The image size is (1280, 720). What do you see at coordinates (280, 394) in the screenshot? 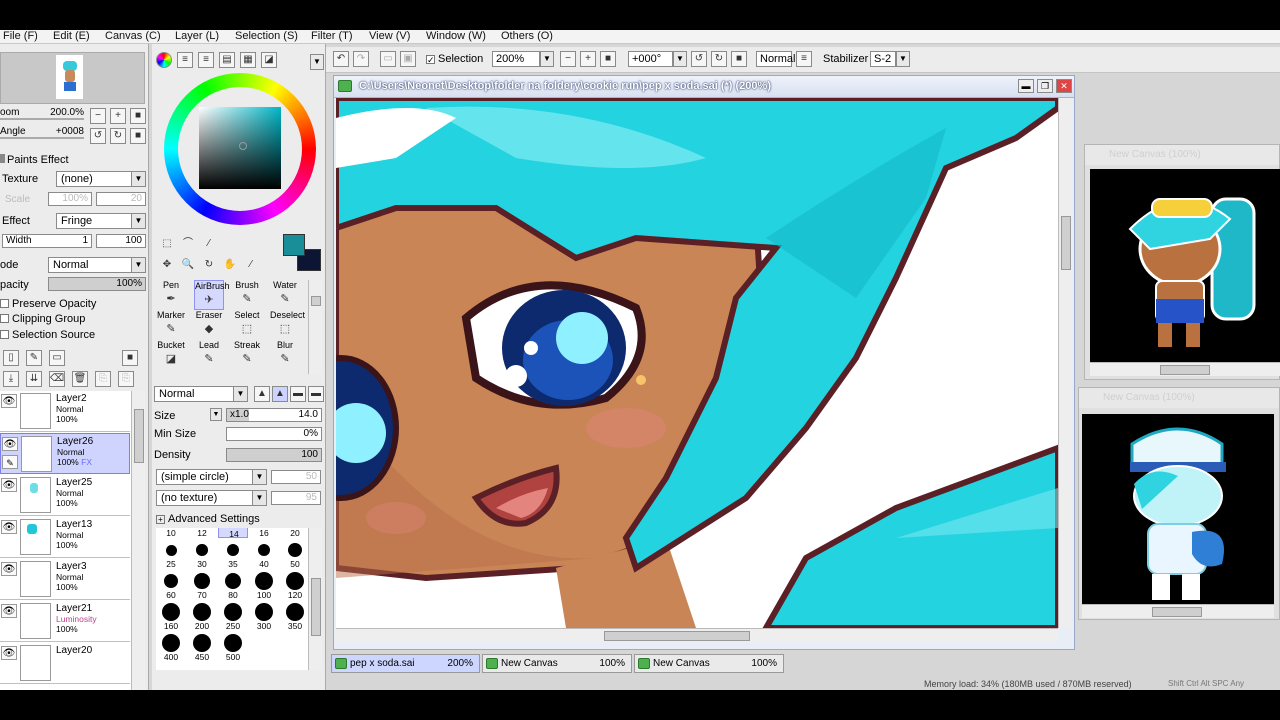
I see `brush-edge-mid-icon: ▲` at bounding box center [280, 394].